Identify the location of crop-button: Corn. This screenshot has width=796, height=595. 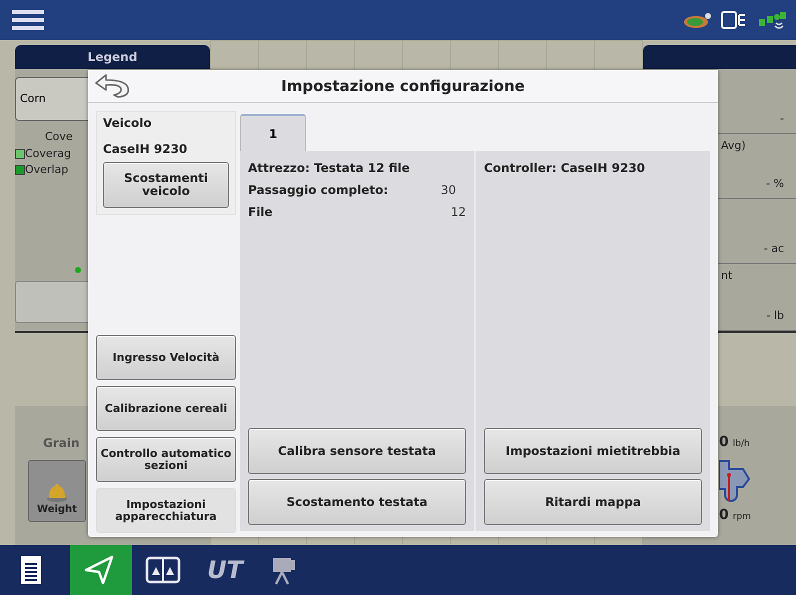
(51, 99).